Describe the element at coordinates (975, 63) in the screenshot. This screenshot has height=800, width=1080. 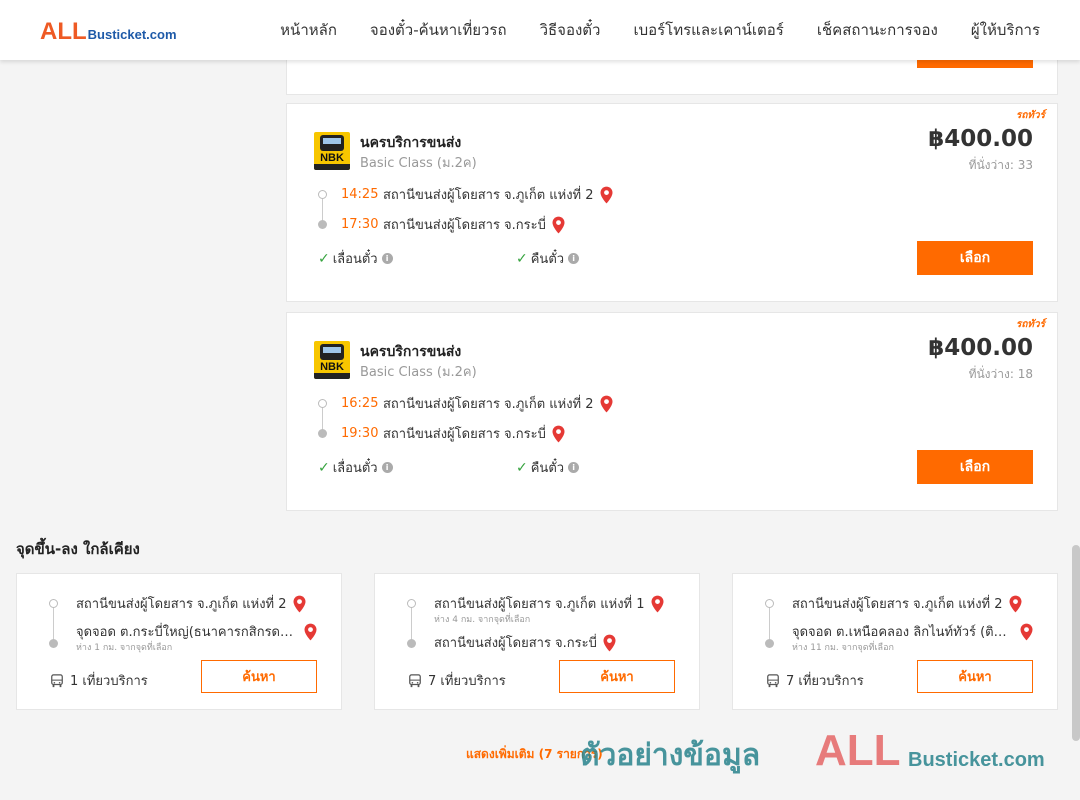
I see `previous-select-button` at that location.